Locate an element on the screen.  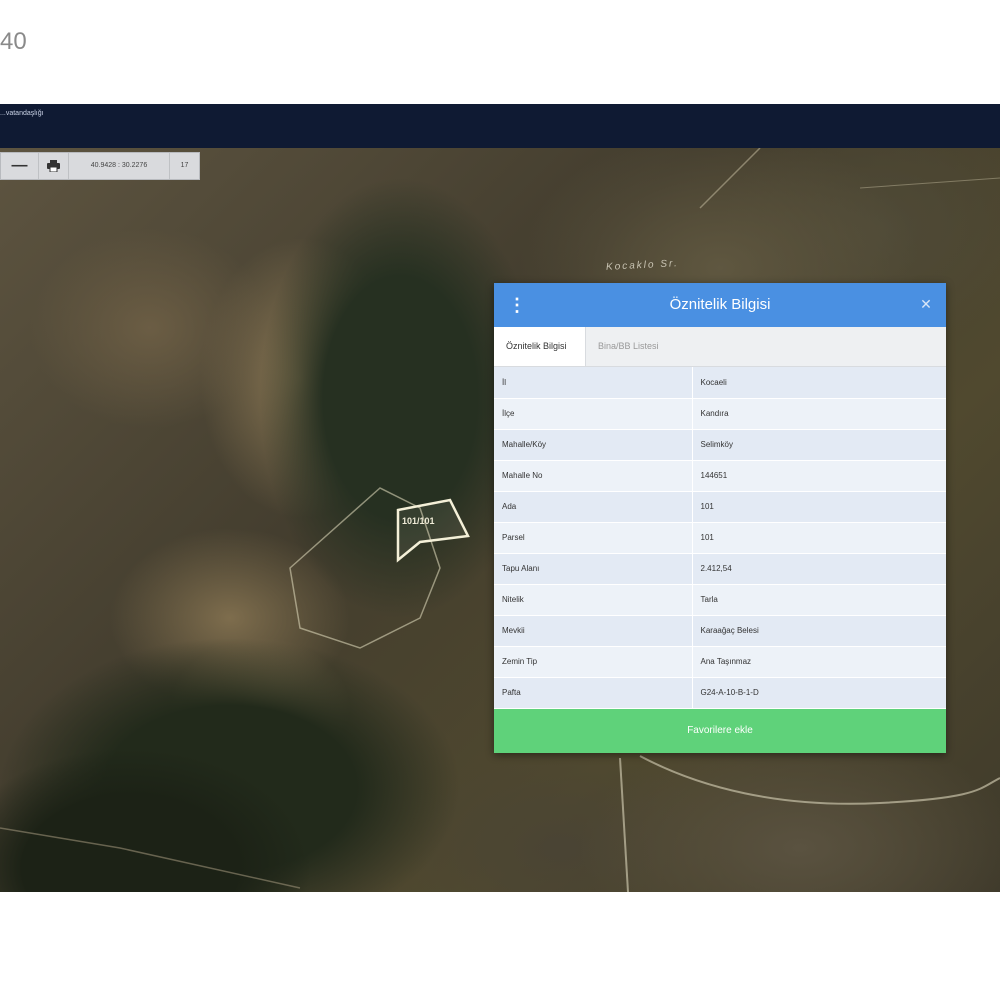
table-row: Mahalle No 144651 is located at coordinates (720, 476).